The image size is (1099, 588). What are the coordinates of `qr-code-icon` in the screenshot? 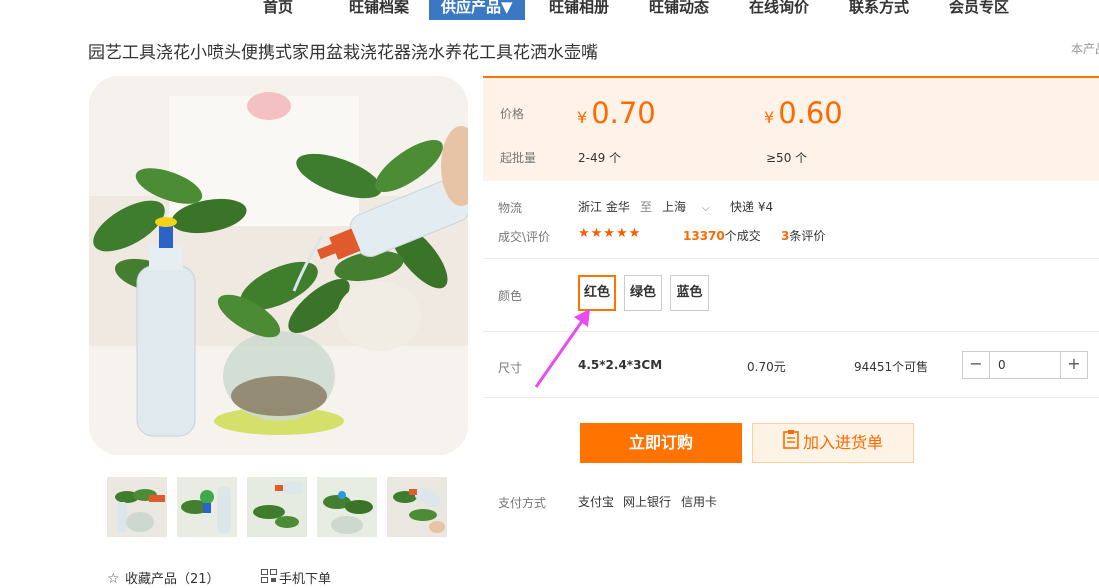 It's located at (270, 578).